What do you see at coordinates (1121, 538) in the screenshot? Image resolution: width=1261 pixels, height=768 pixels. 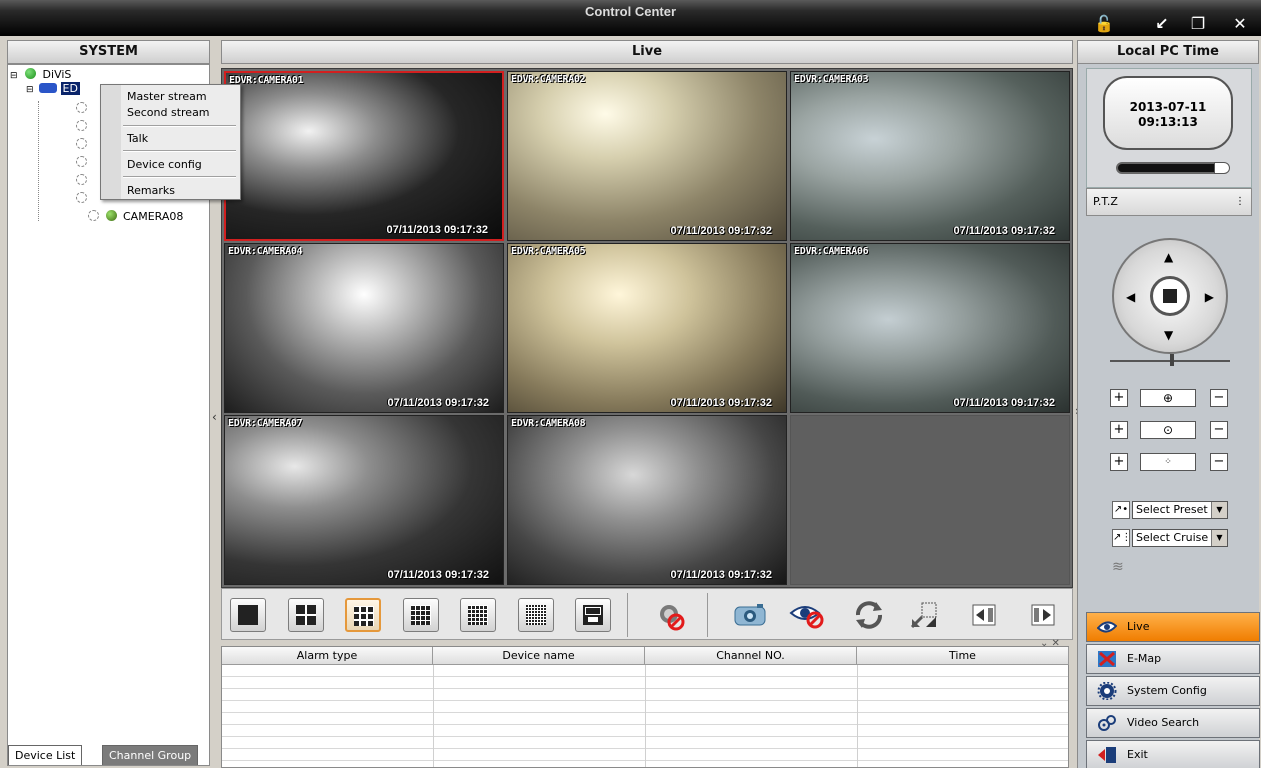 I see `cruise-icon: ↗⋮` at bounding box center [1121, 538].